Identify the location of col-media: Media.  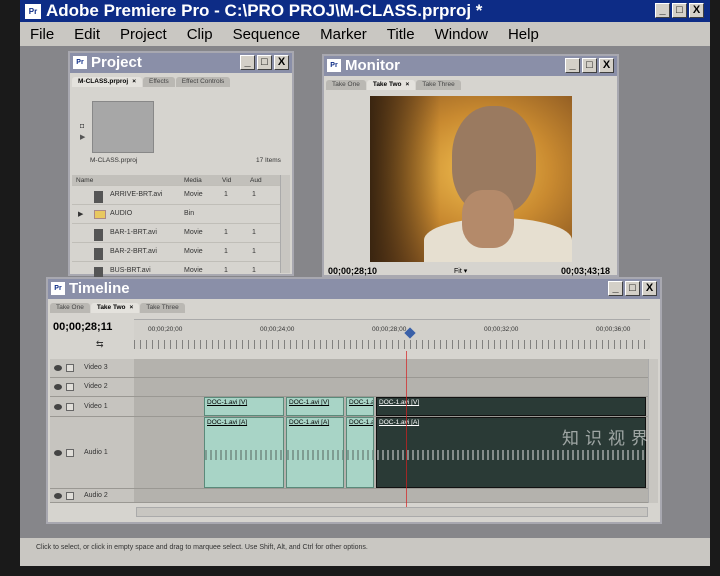
(193, 180).